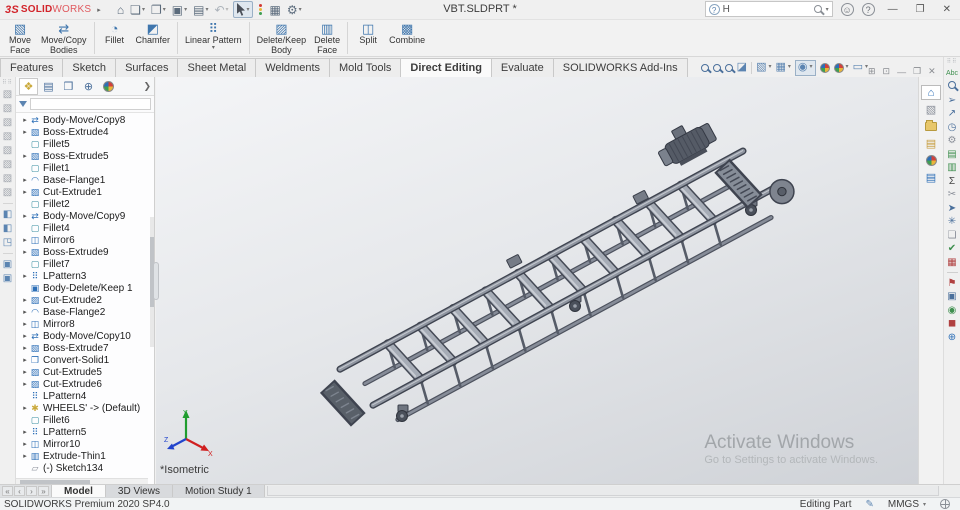 This screenshot has width=960, height=510. I want to click on minimize-button: —, so click(893, 9).